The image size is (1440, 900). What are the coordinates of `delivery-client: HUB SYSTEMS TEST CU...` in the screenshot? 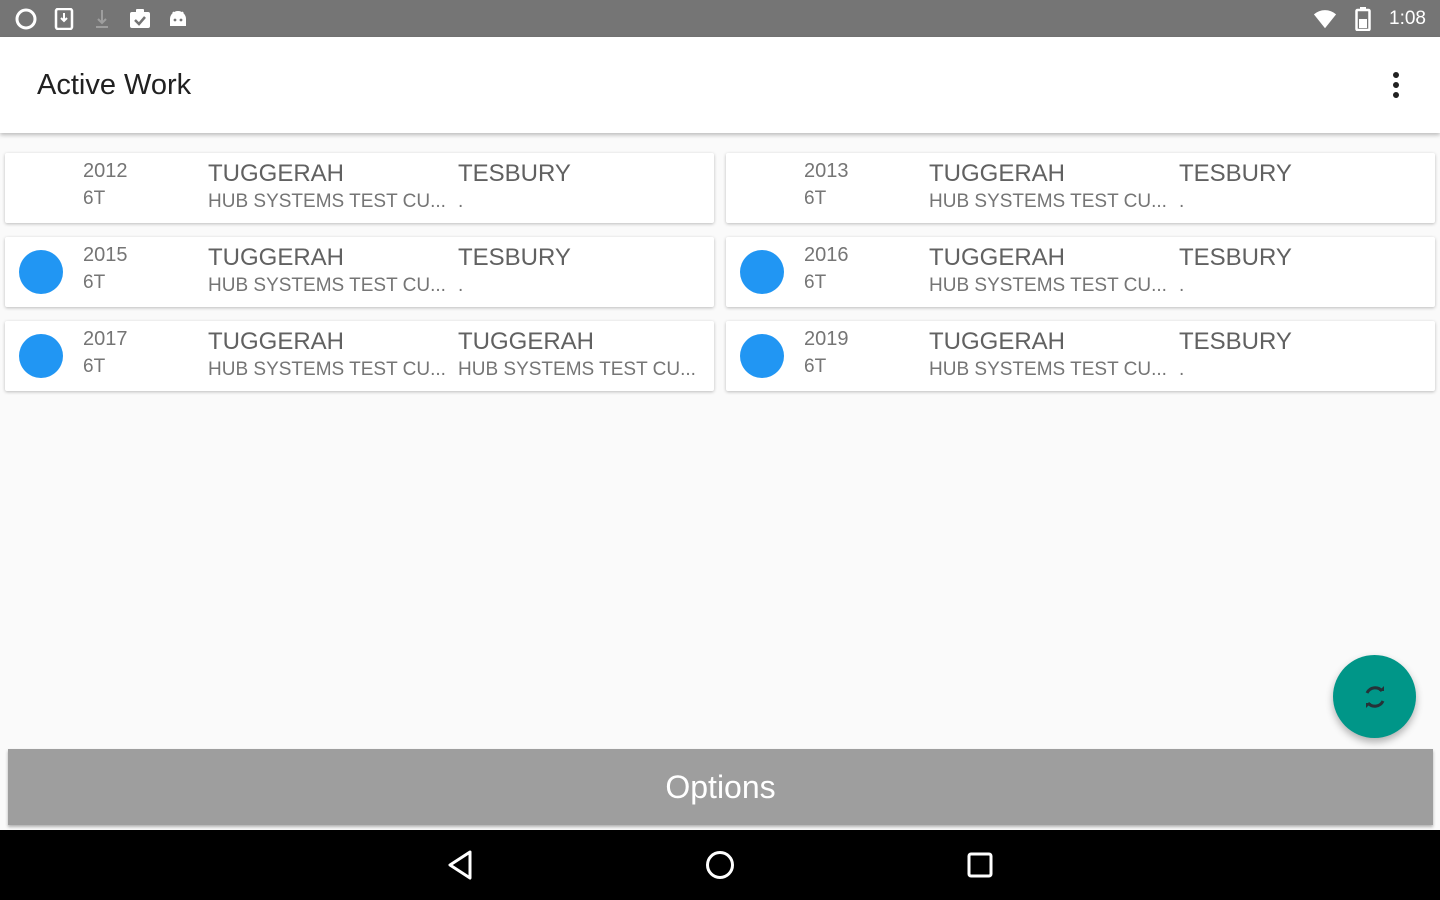 It's located at (577, 369).